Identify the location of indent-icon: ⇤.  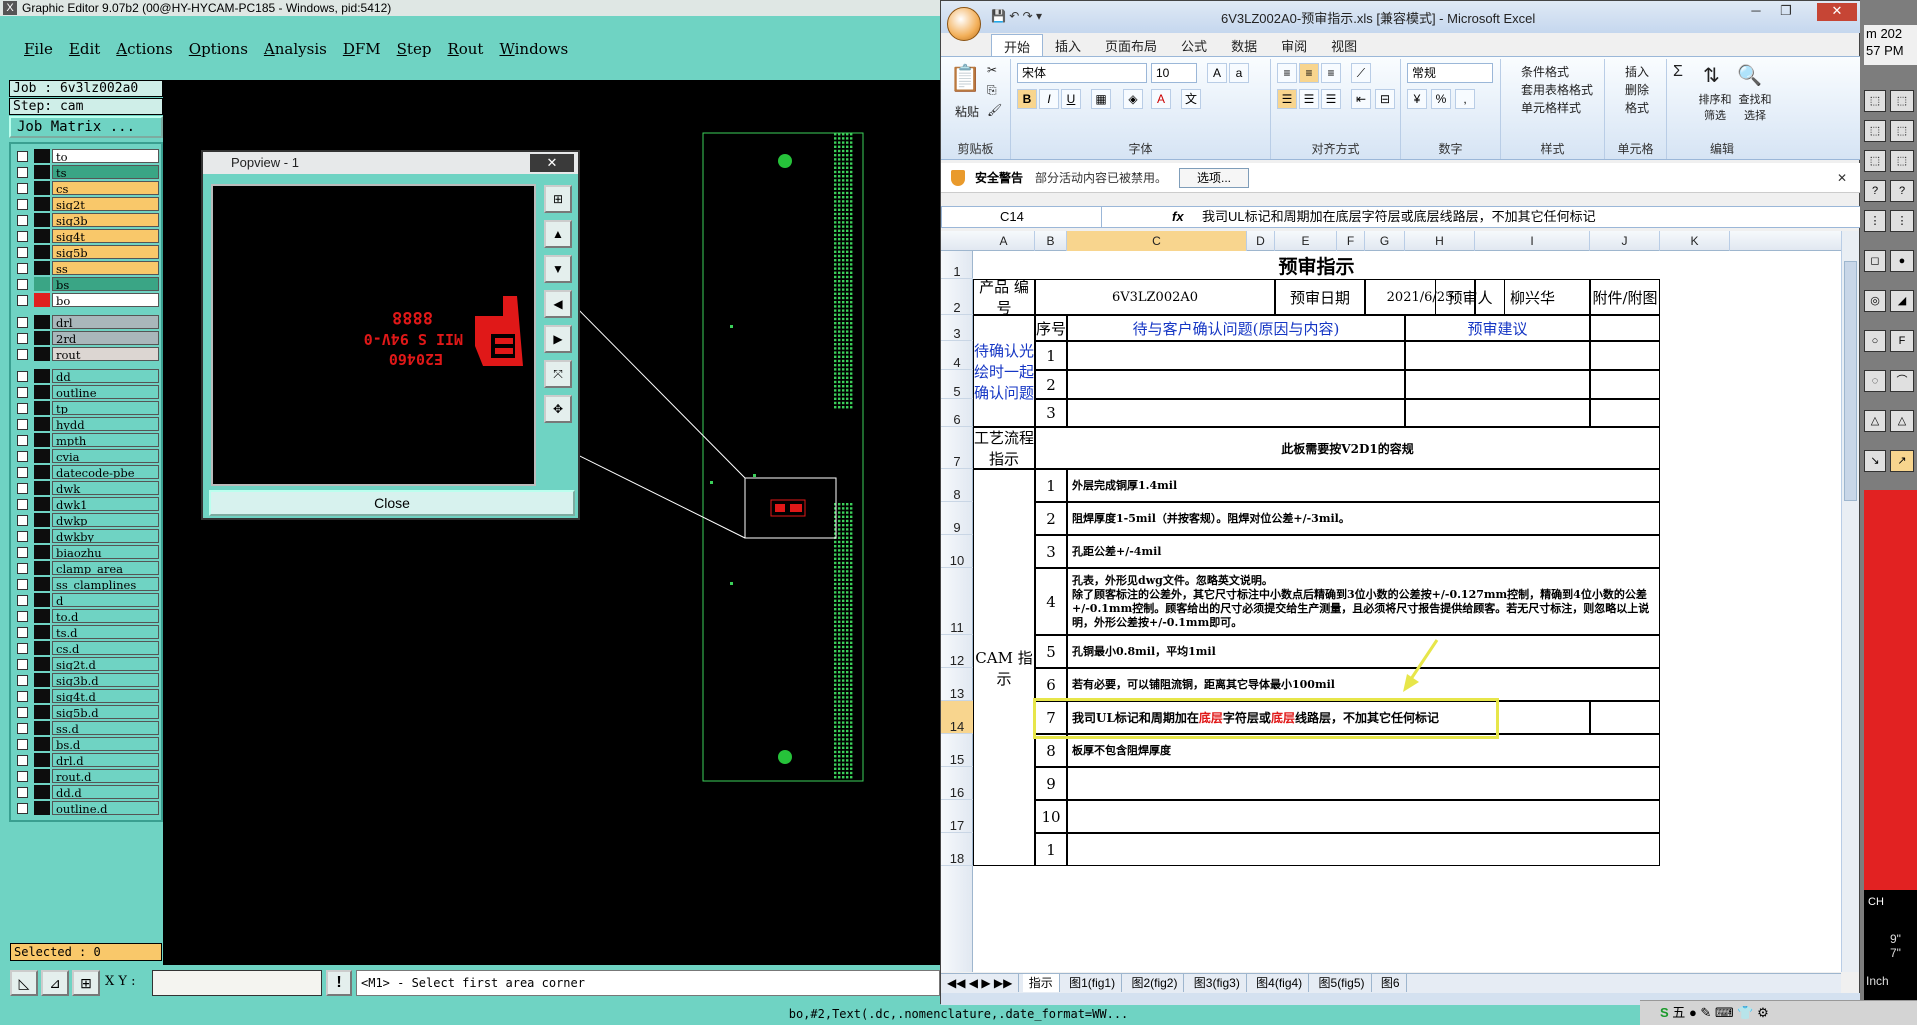
(1361, 99).